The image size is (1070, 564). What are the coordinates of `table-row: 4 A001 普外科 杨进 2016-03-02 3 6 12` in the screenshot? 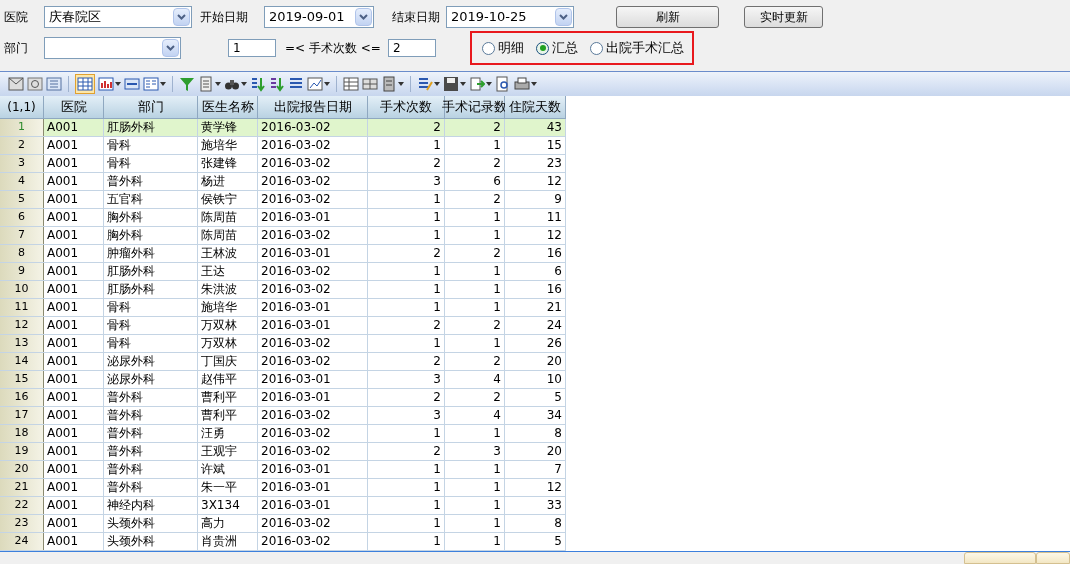 It's located at (283, 182).